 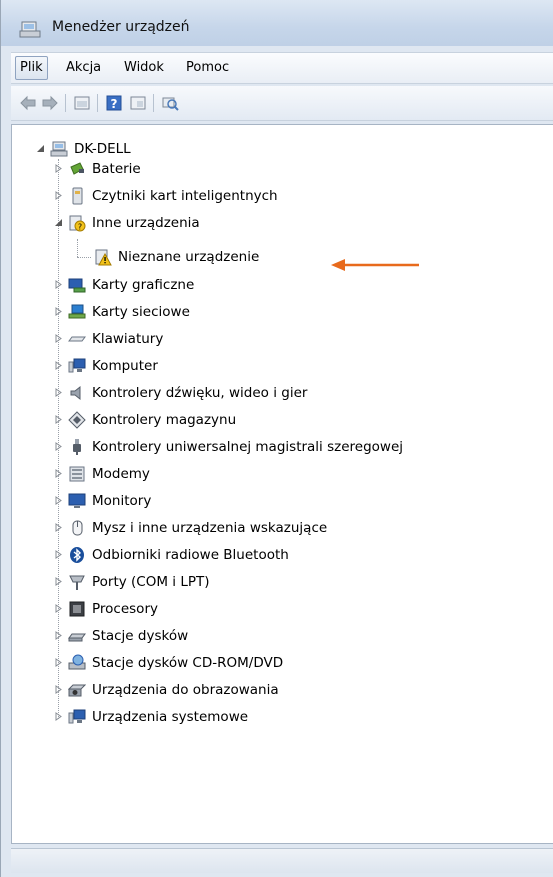 What do you see at coordinates (151, 582) in the screenshot?
I see `tree-item-label: Porty (COM i LPT)` at bounding box center [151, 582].